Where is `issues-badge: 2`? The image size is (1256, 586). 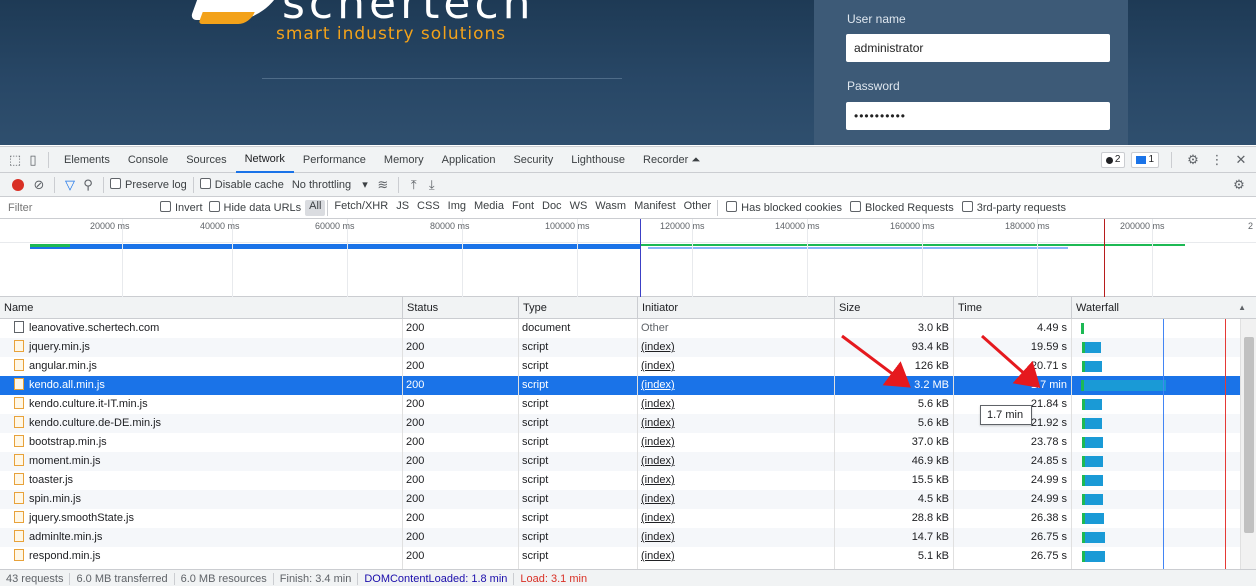
issues-badge: 2 is located at coordinates (1113, 160).